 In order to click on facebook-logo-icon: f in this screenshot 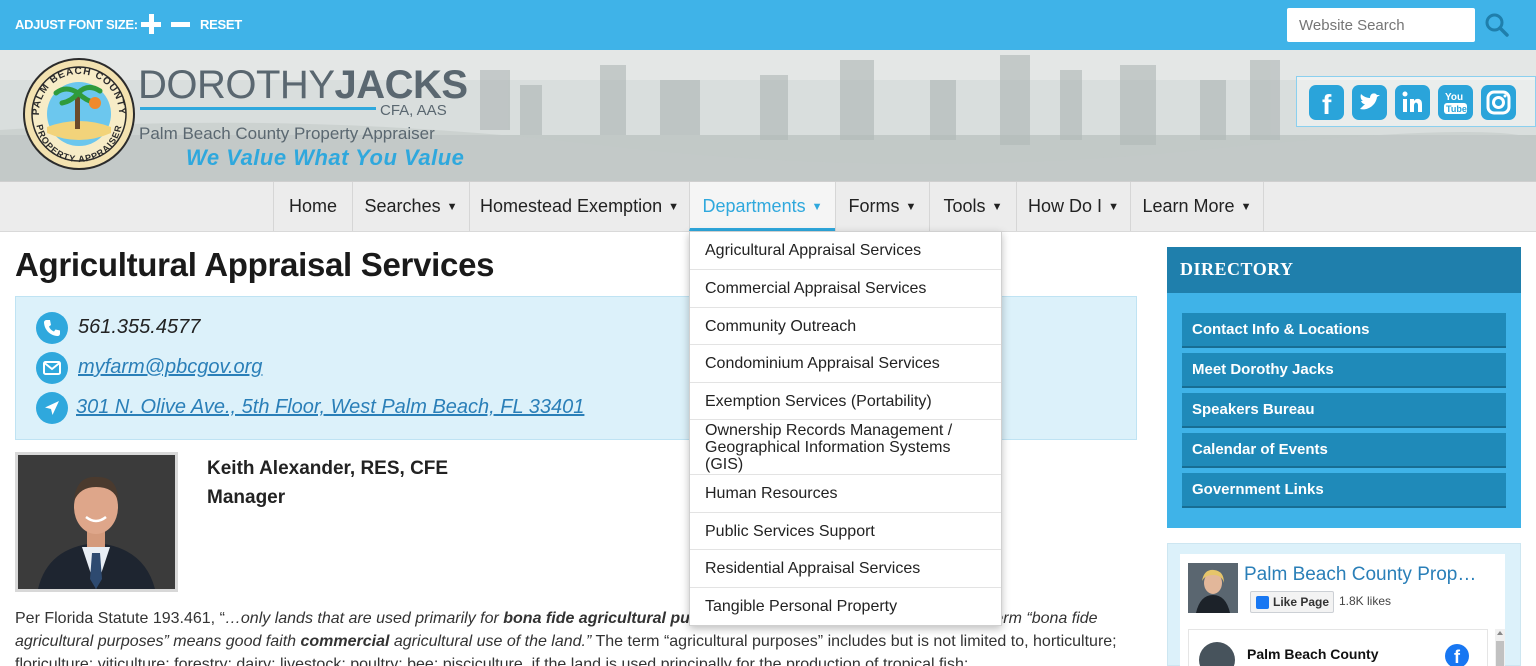, I will do `click(1457, 655)`.